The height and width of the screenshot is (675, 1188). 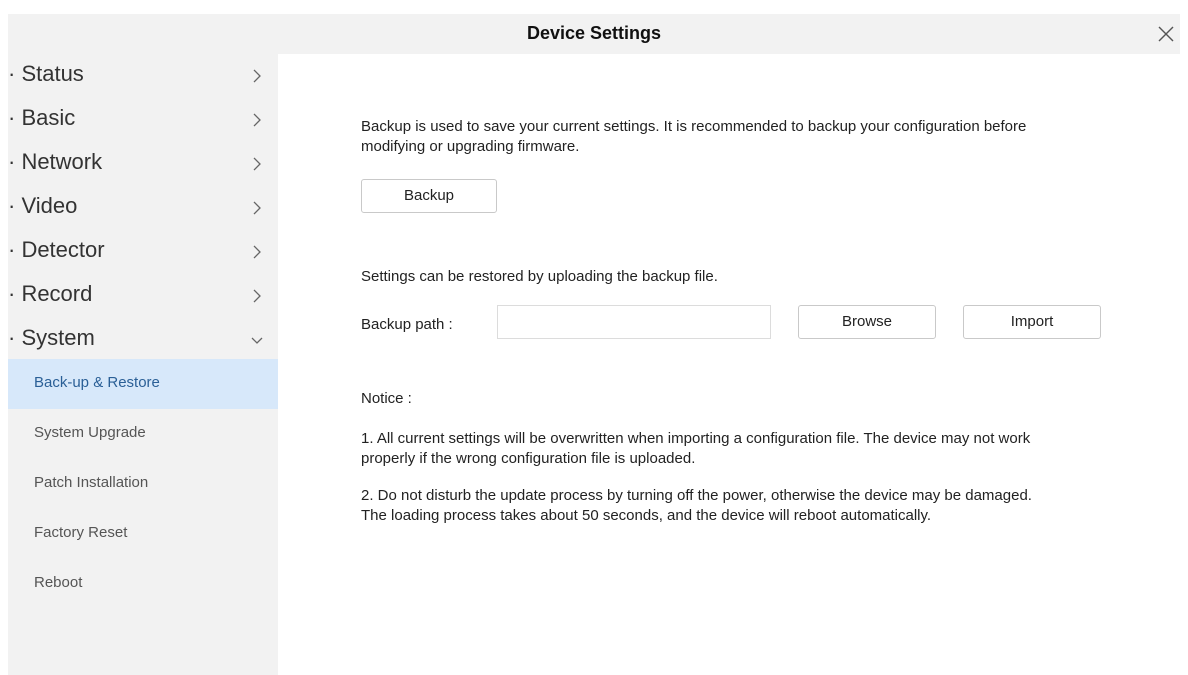 I want to click on backup-path-input, so click(x=634, y=322).